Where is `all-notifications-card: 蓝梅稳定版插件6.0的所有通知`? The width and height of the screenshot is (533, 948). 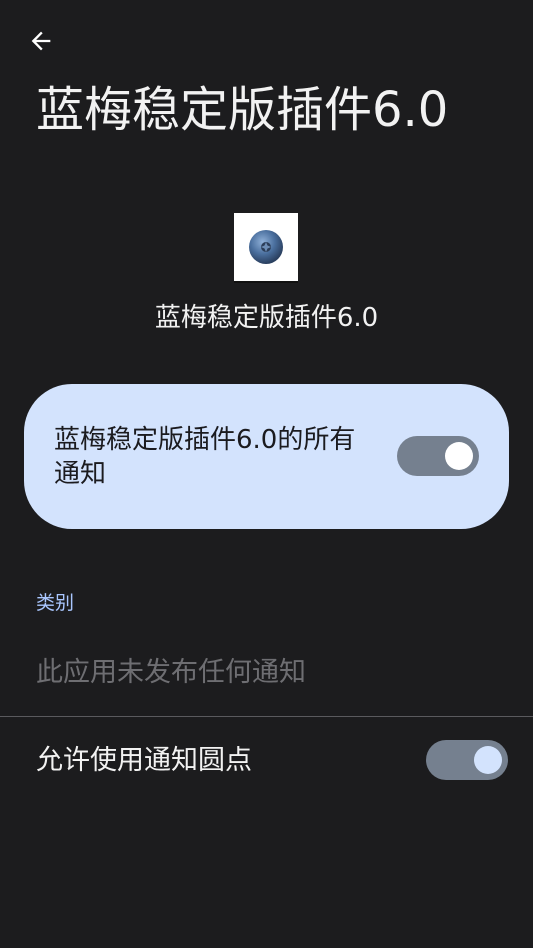 all-notifications-card: 蓝梅稳定版插件6.0的所有通知 is located at coordinates (266, 456).